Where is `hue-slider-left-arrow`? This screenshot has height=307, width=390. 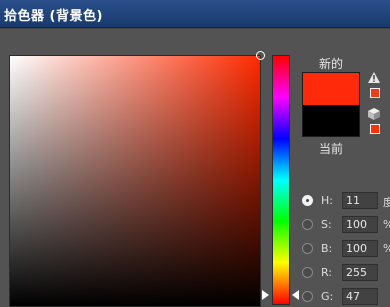
hue-slider-left-arrow is located at coordinates (265, 295).